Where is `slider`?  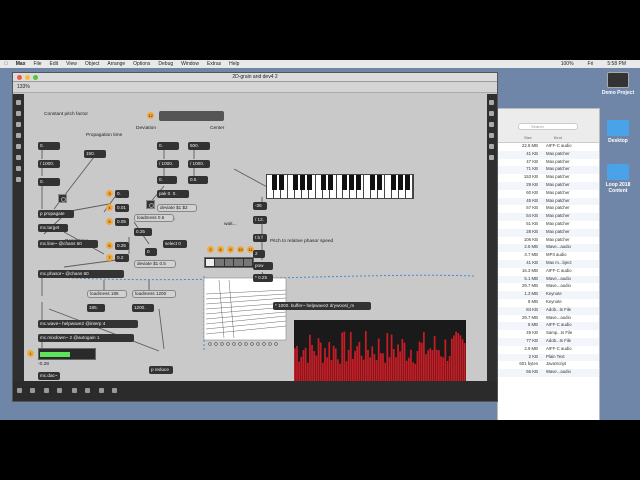 slider is located at coordinates (191, 116).